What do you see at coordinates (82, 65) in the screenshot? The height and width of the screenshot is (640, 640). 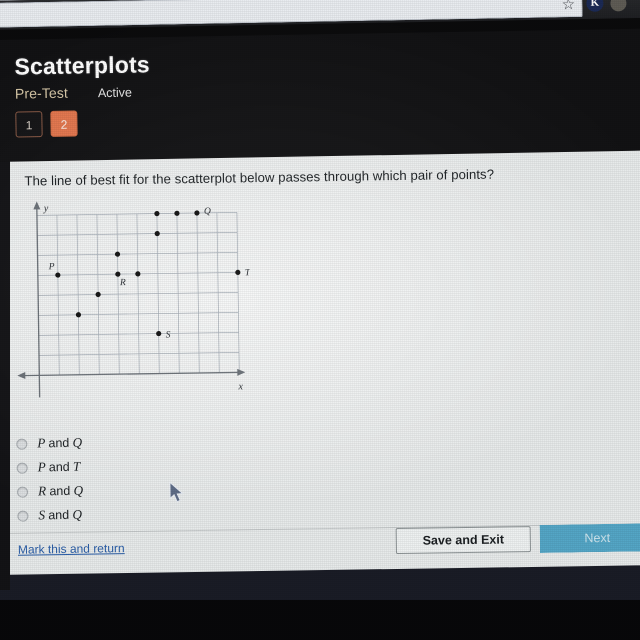 I see `page-title: Scatterplots` at bounding box center [82, 65].